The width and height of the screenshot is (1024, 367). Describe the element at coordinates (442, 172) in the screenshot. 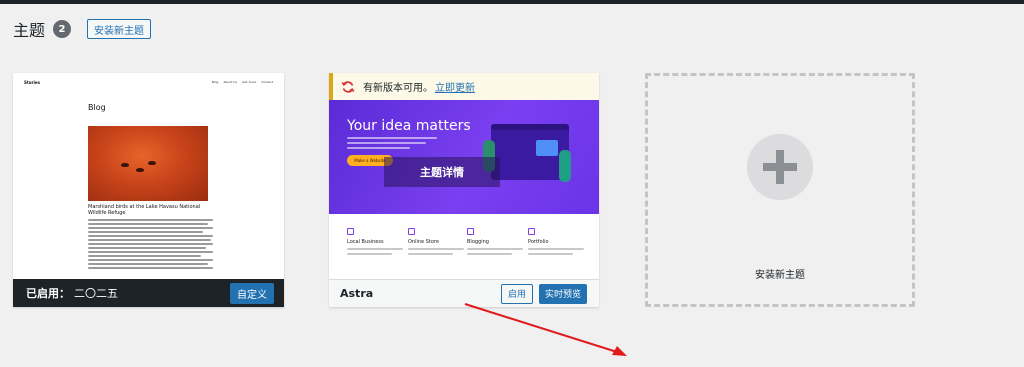

I see `theme-details-overlay: 主题详情` at that location.